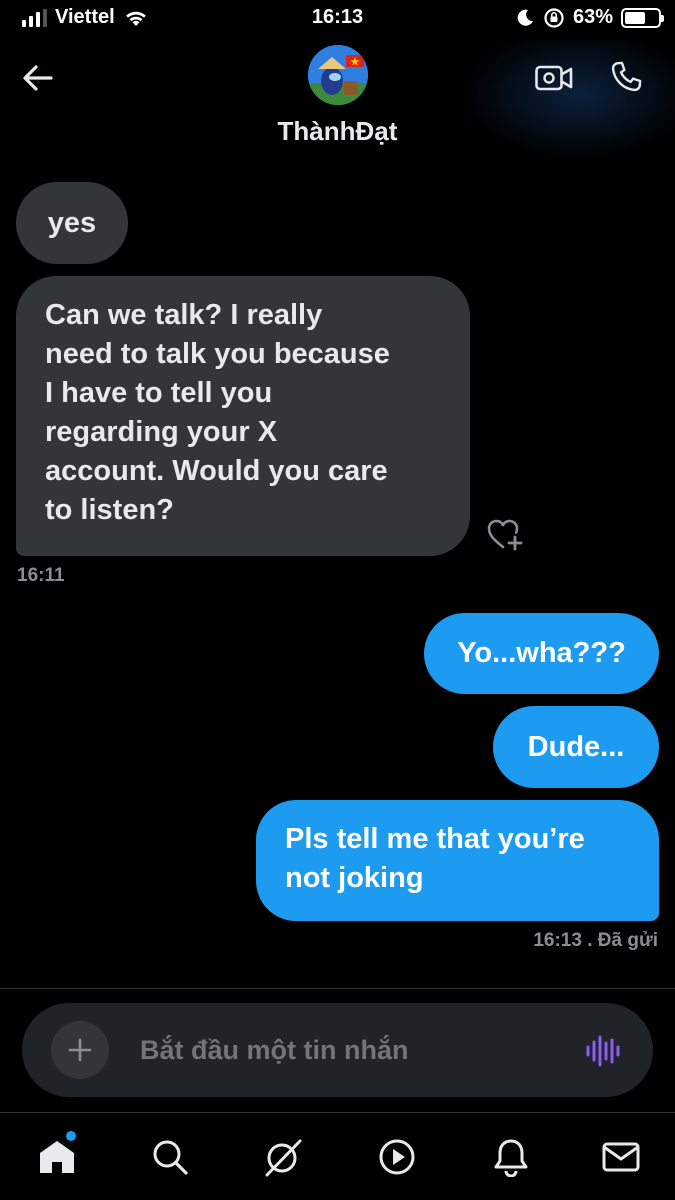 This screenshot has width=675, height=1200. I want to click on voice-message-button, so click(602, 1051).